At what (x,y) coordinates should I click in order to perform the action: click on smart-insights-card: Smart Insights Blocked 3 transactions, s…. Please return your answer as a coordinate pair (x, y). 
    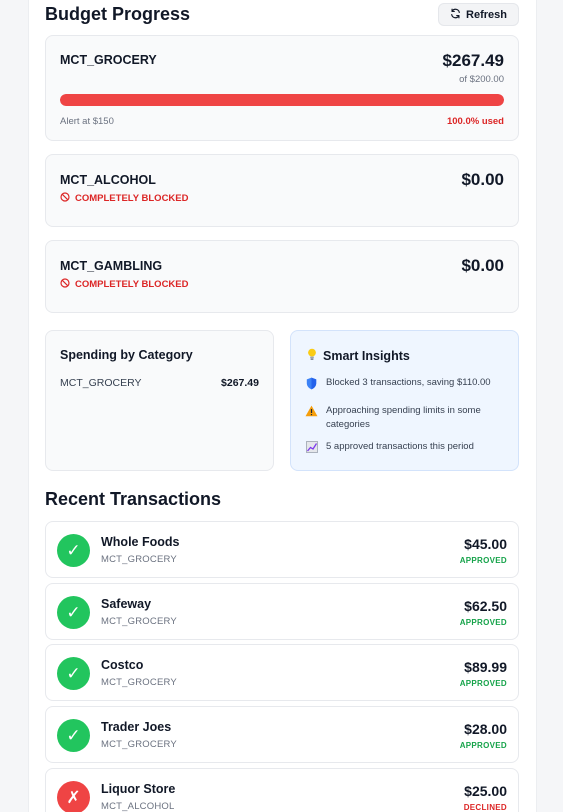
    Looking at the image, I should click on (404, 400).